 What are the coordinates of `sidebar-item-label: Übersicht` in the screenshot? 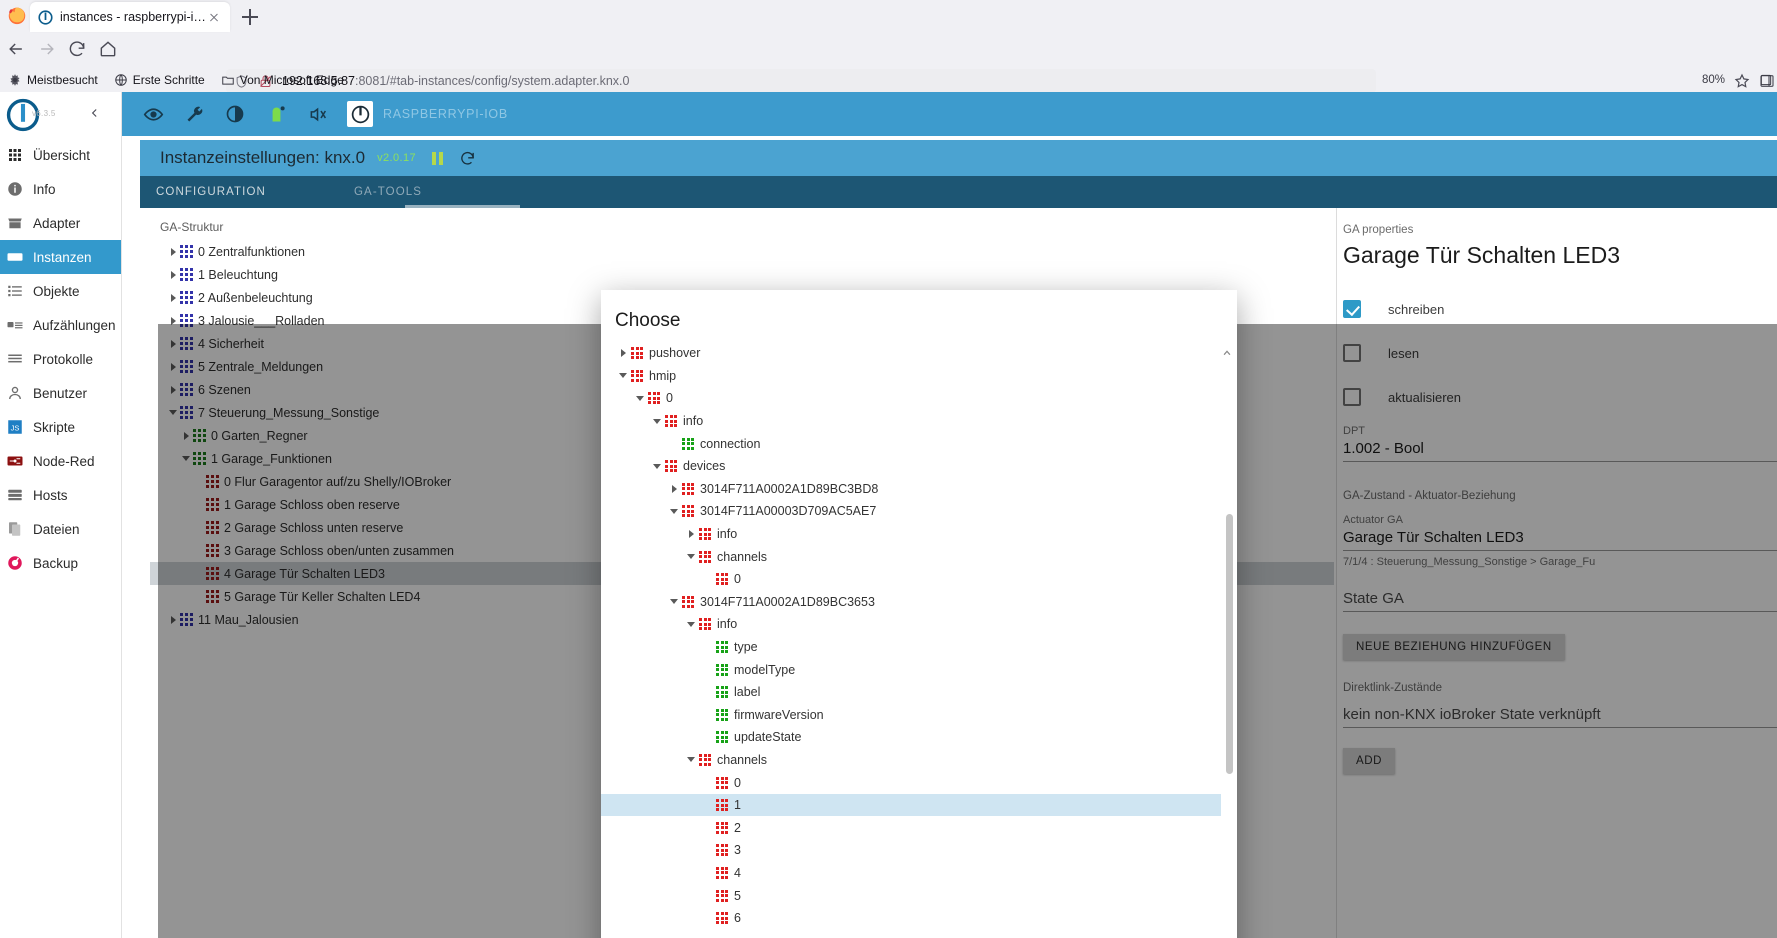 It's located at (62, 155).